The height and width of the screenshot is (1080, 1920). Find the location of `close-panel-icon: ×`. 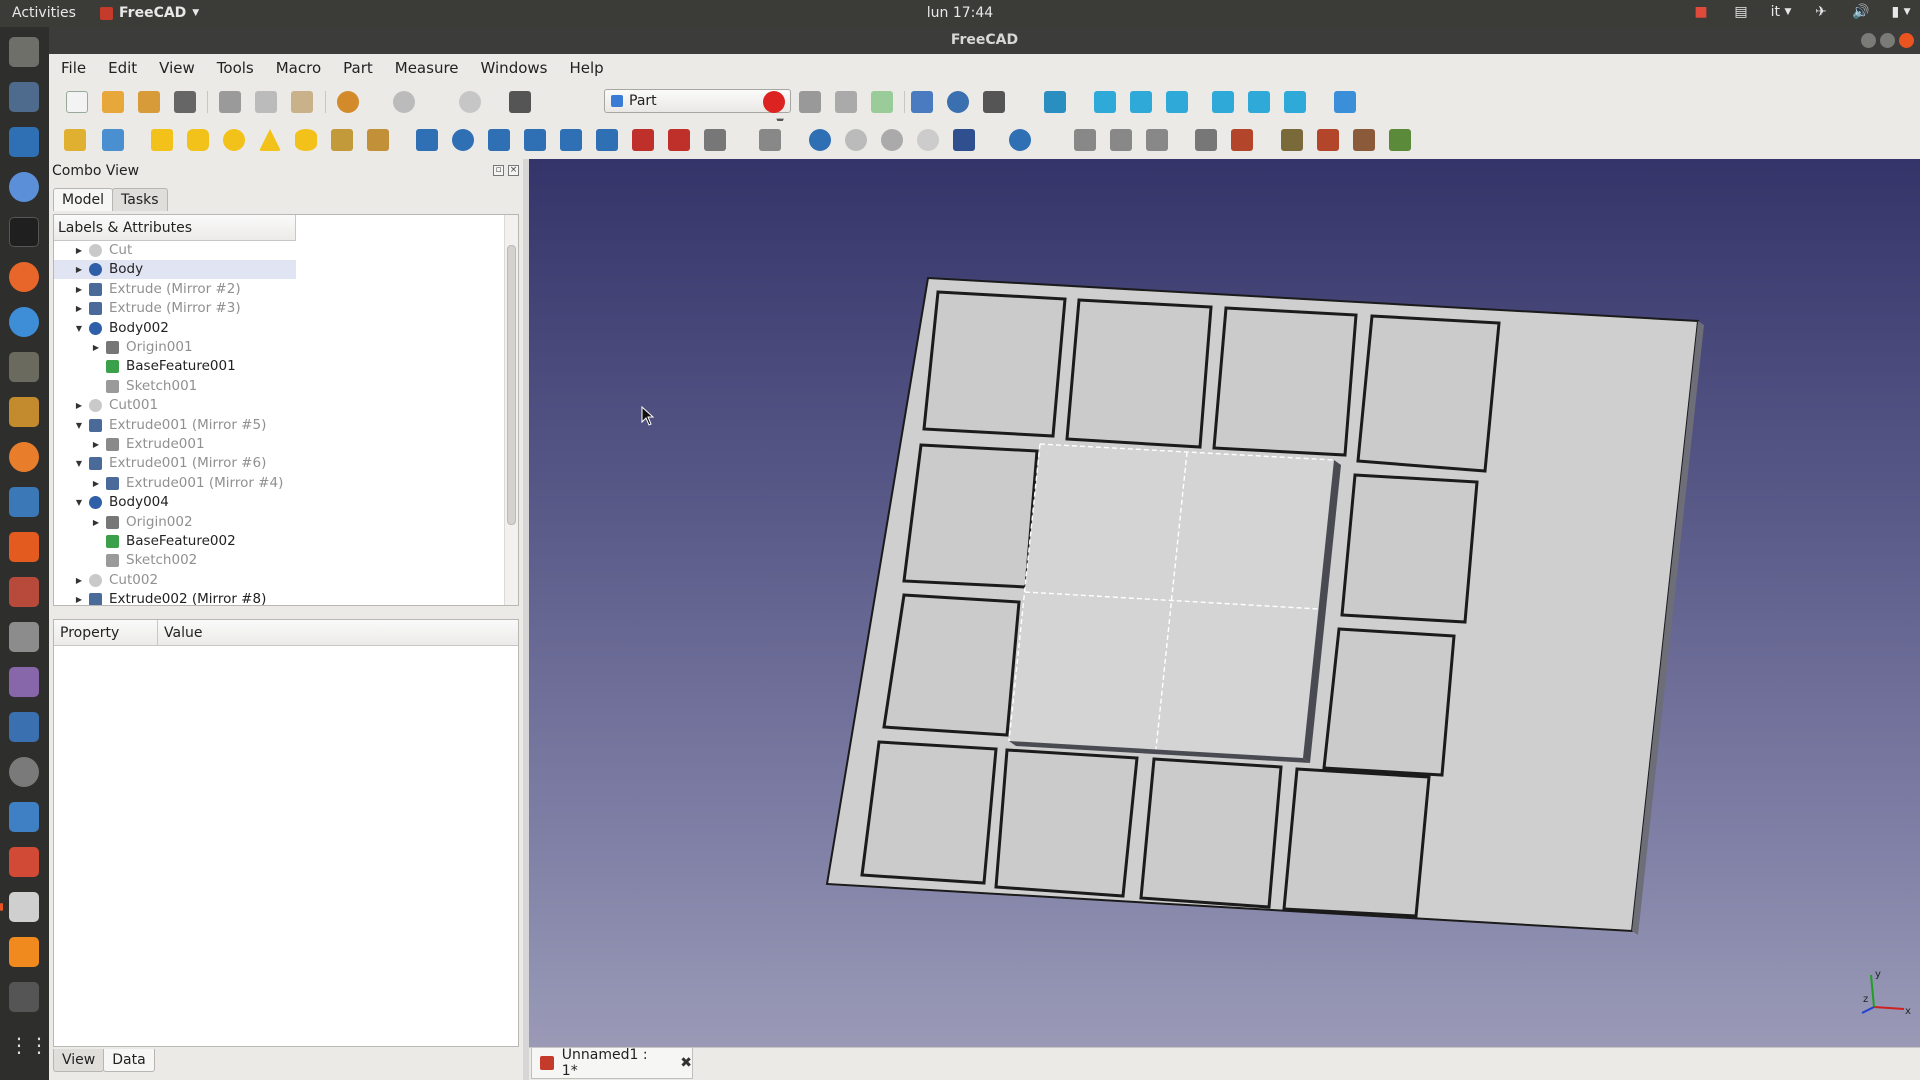

close-panel-icon: × is located at coordinates (513, 170).